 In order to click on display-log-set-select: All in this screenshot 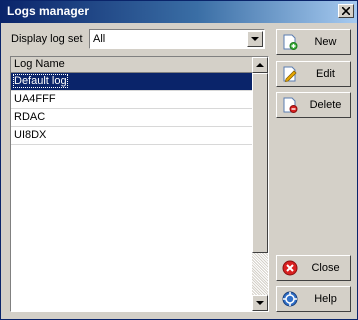, I will do `click(177, 39)`.